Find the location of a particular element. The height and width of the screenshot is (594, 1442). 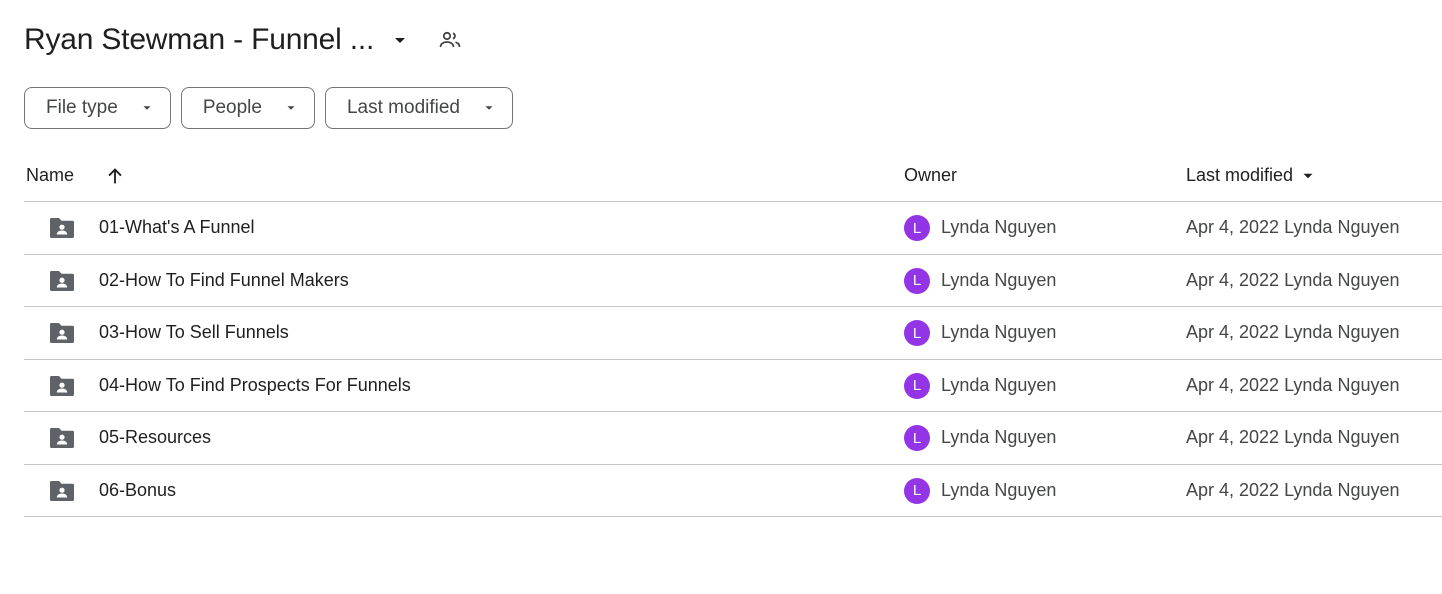

people-icon is located at coordinates (450, 40).